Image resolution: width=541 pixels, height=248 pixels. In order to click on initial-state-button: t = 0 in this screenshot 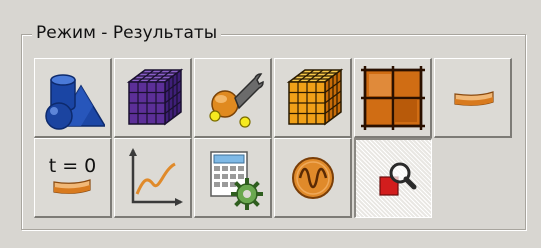, I will do `click(73, 178)`.